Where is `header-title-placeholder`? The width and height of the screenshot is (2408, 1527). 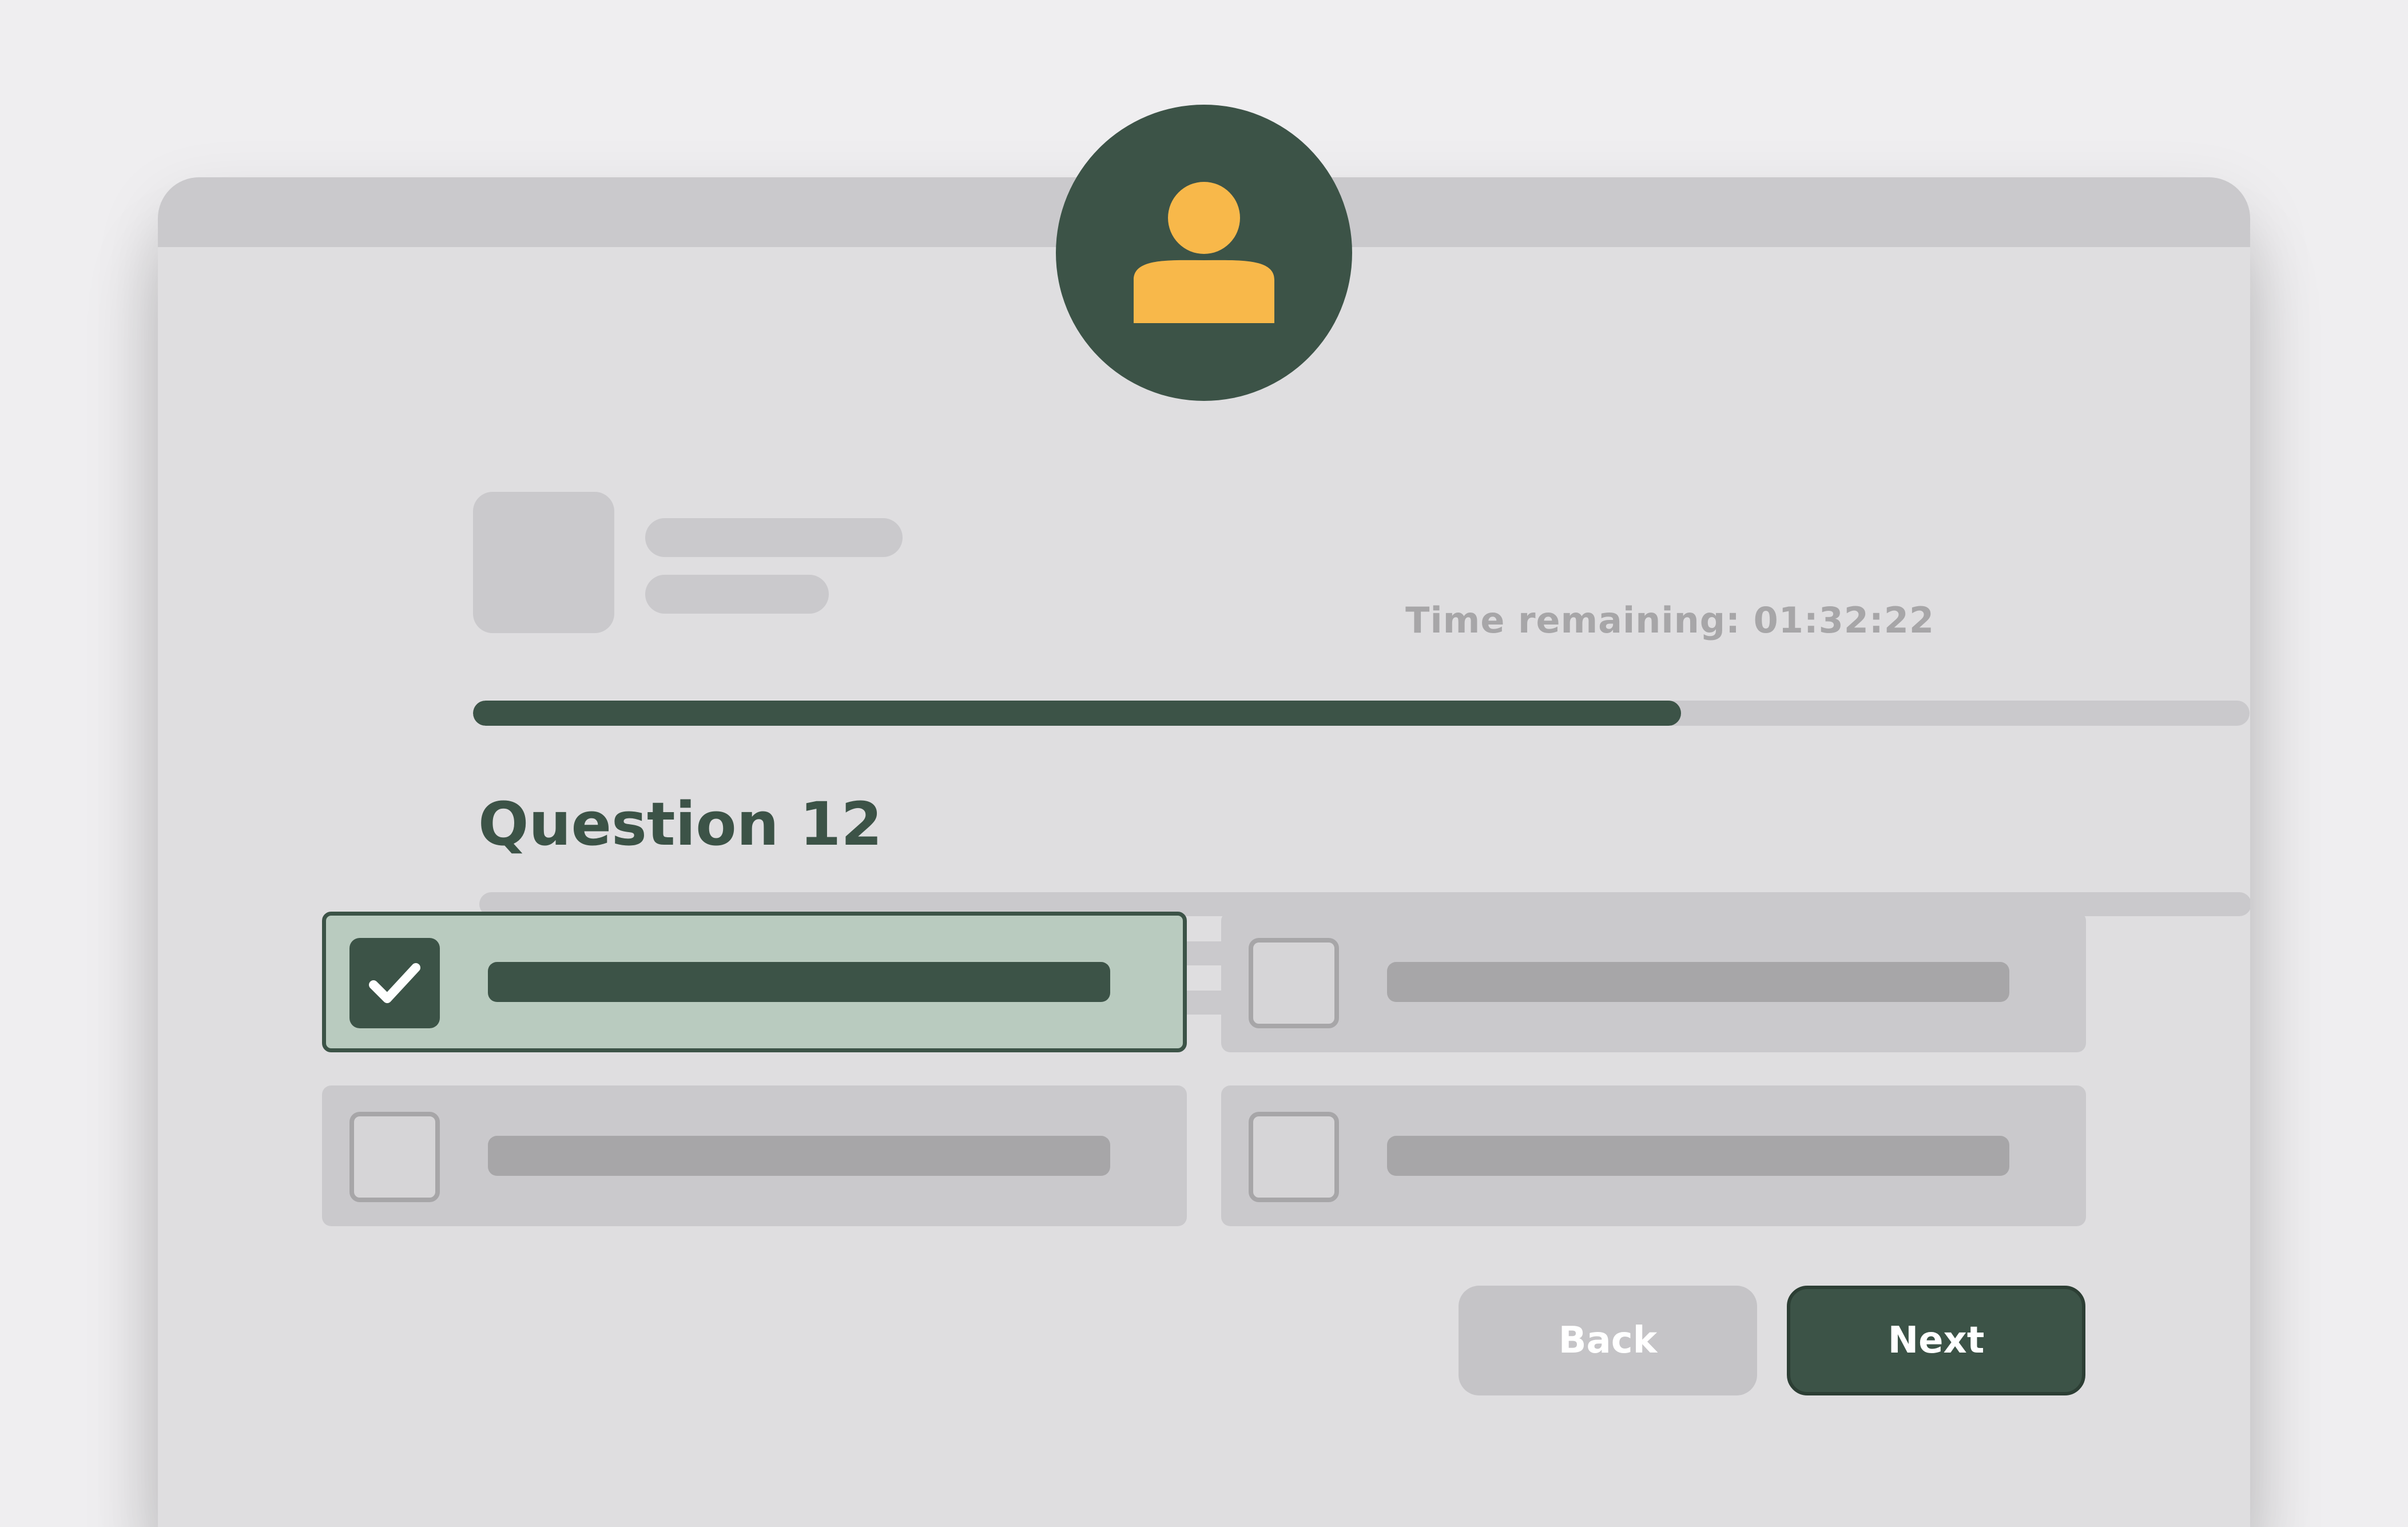 header-title-placeholder is located at coordinates (774, 537).